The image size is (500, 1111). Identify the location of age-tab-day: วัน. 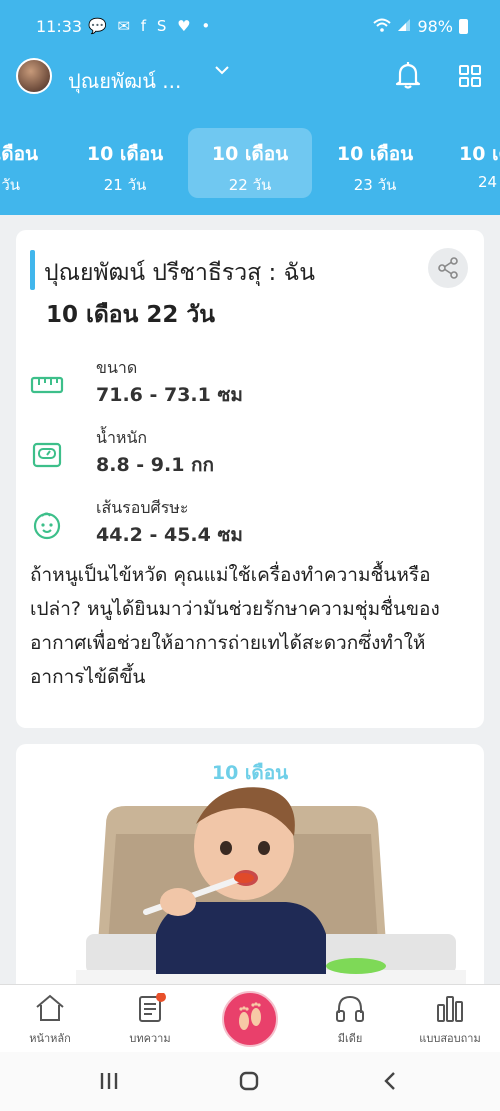
(10, 185).